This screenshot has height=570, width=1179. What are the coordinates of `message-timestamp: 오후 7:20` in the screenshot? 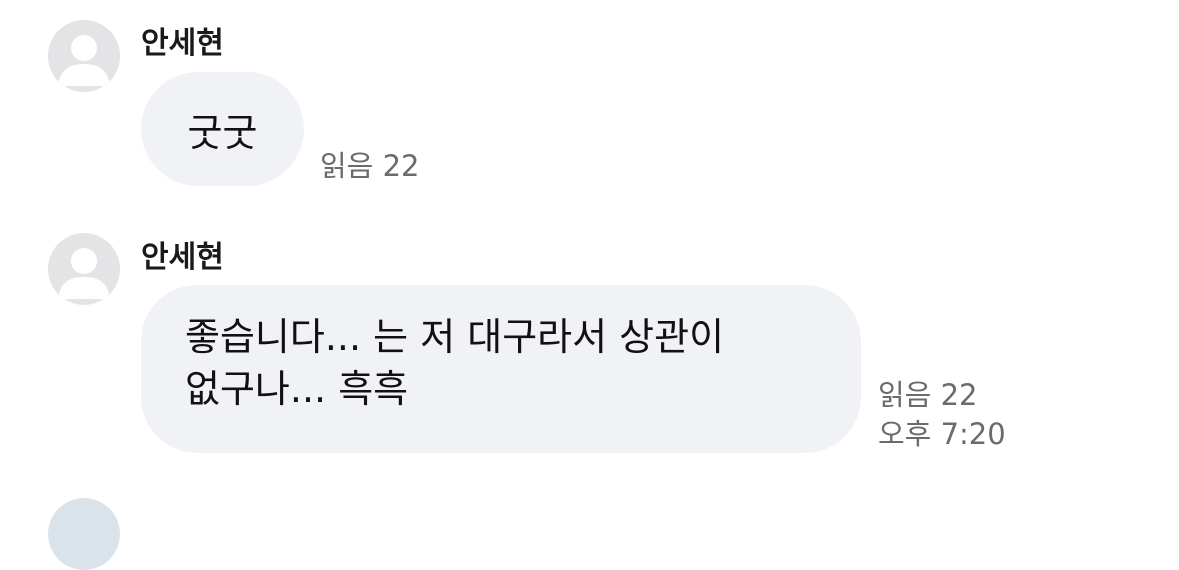 It's located at (942, 434).